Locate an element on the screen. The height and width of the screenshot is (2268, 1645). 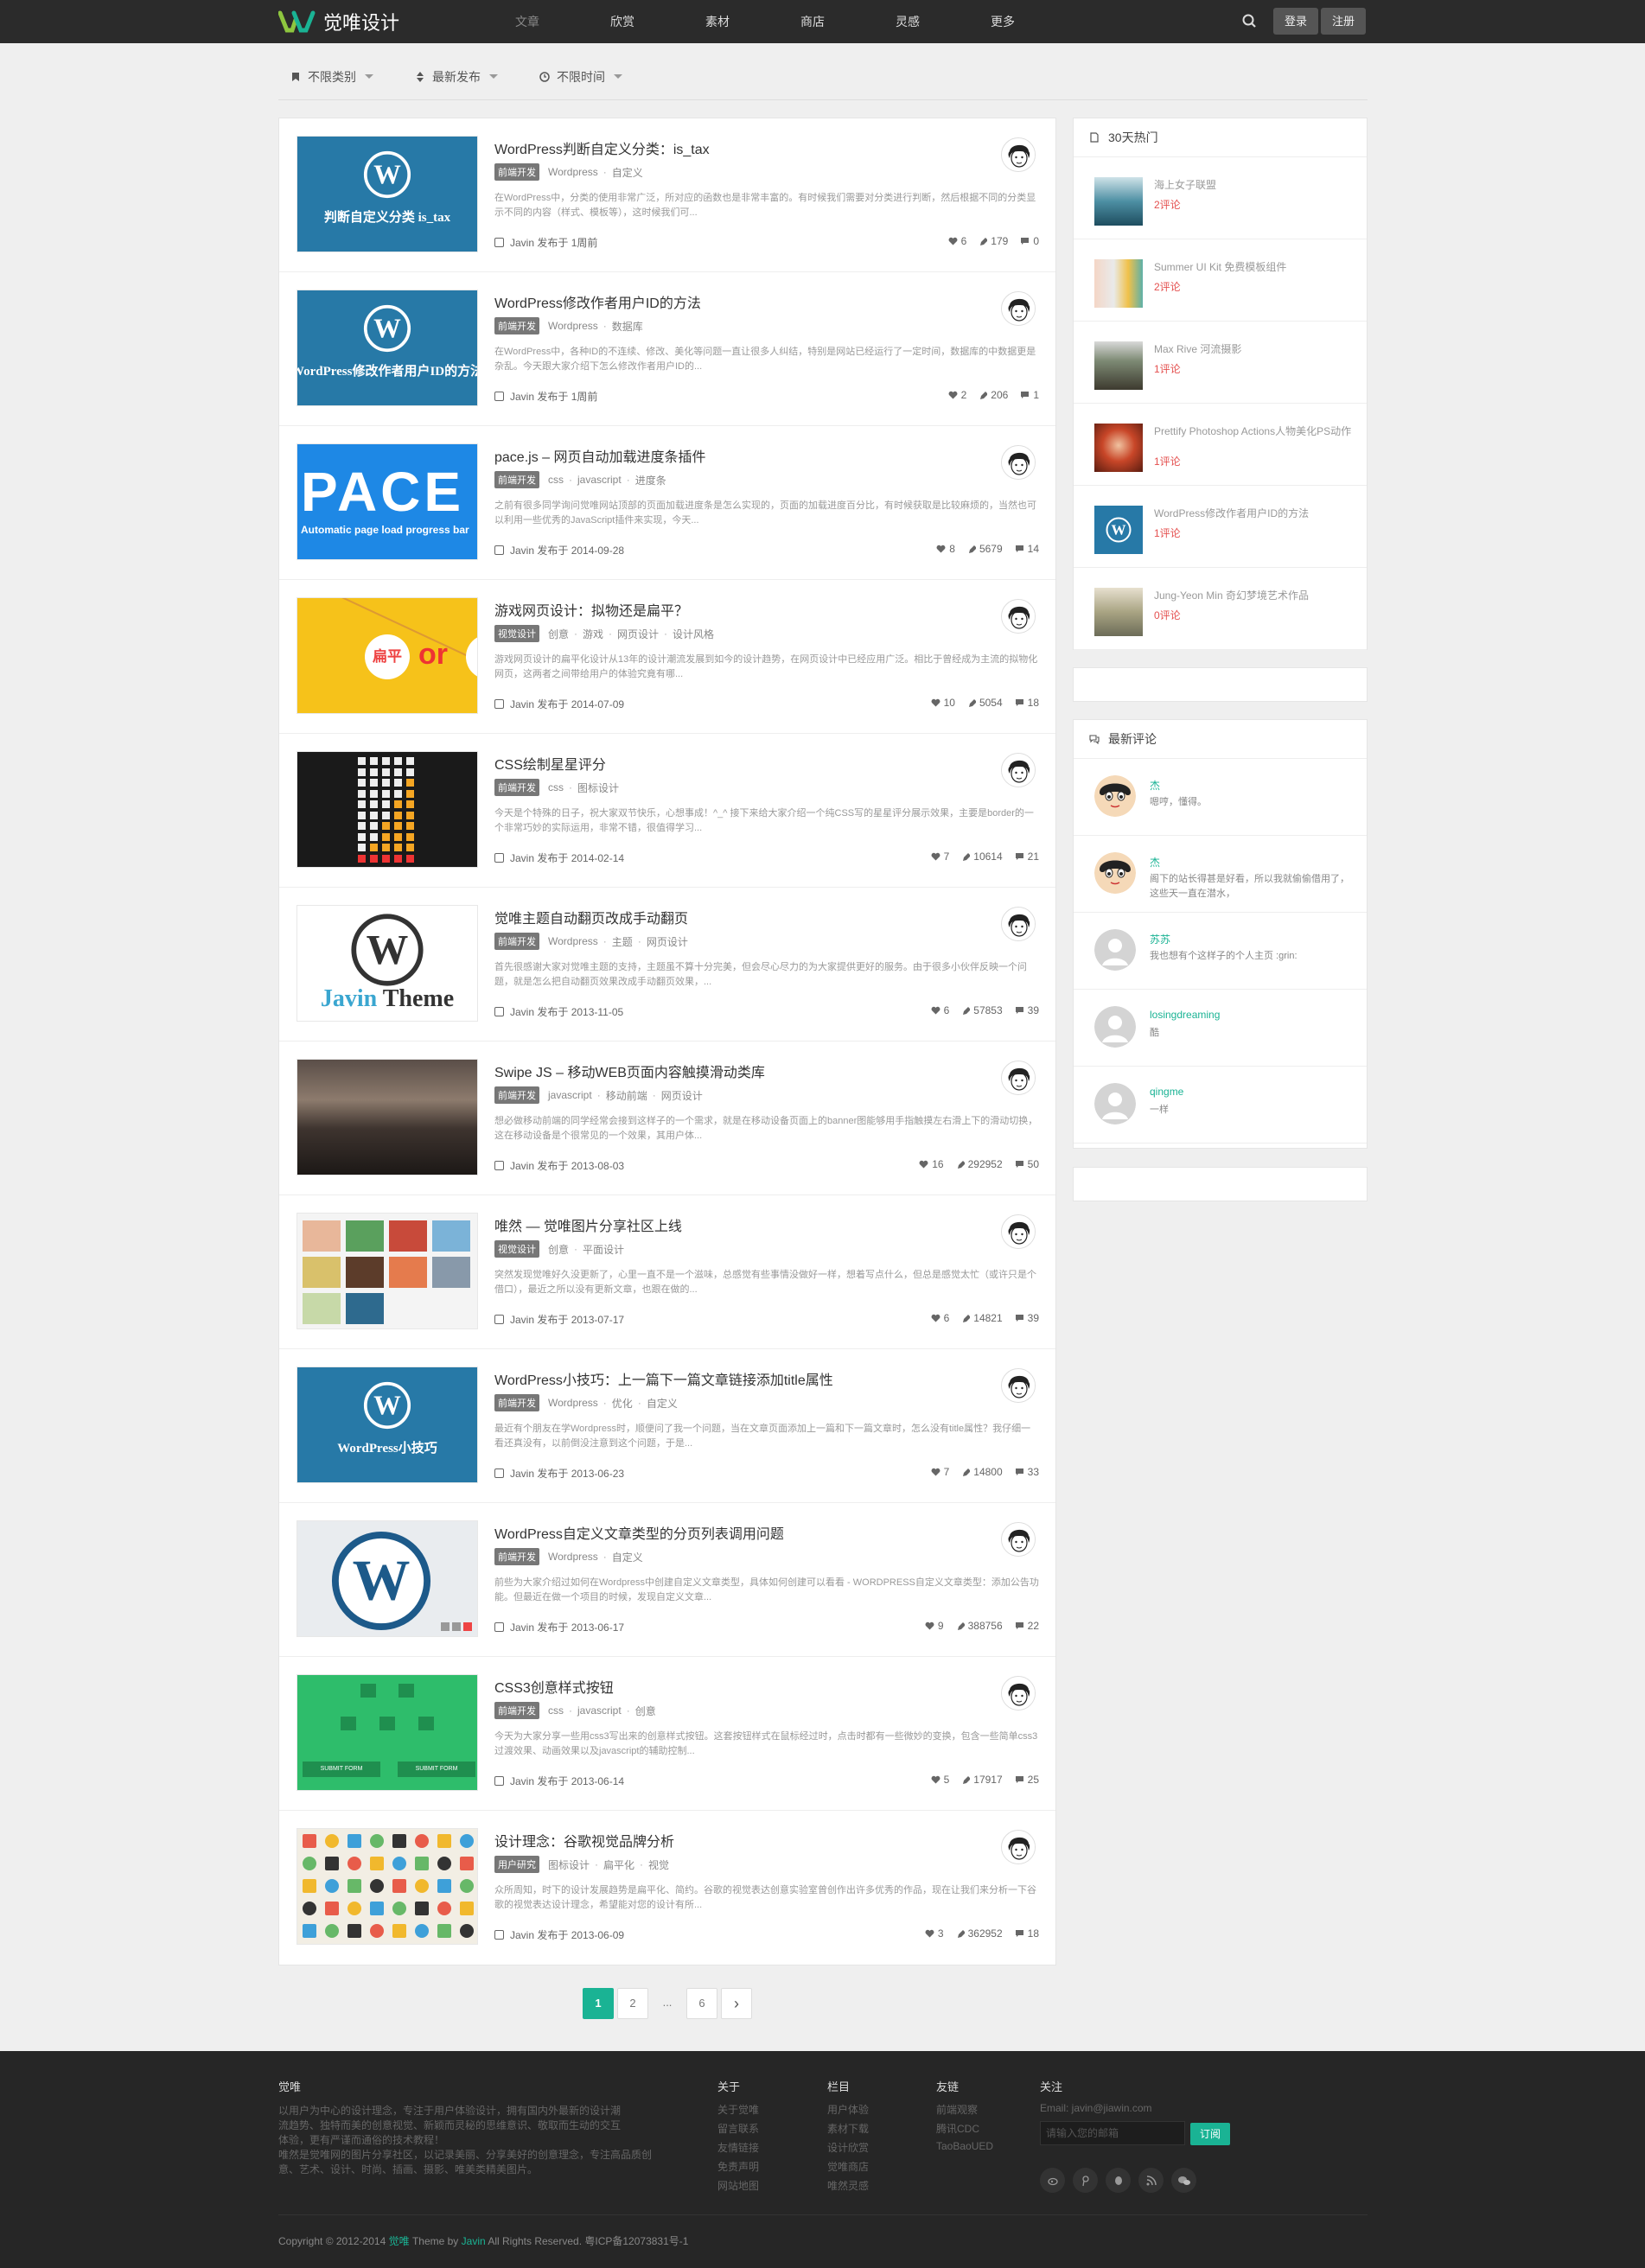
hot-post-title: Prettify Photoshop Actions人物美化PS动作 is located at coordinates (1254, 431).